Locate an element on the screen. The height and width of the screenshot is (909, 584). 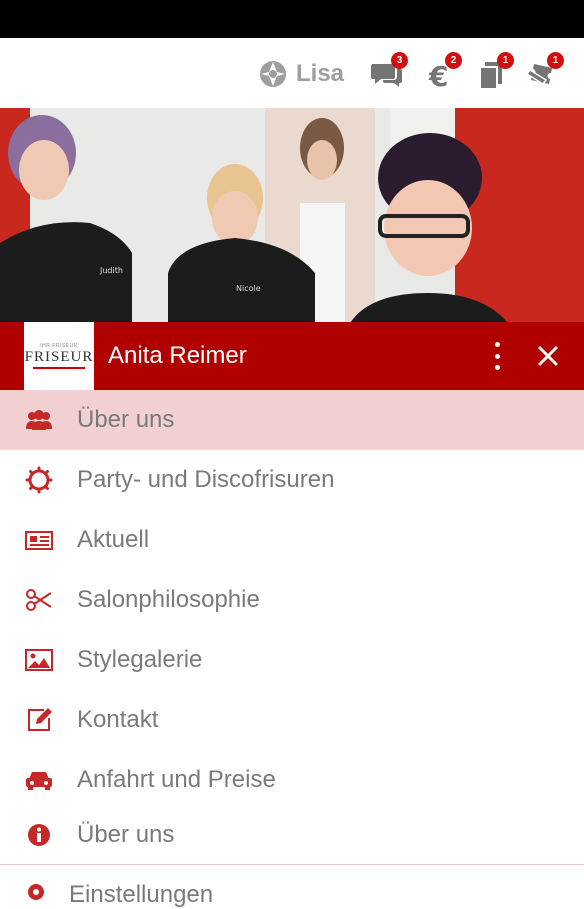
menu-item-label: Anfahrt und Preise is located at coordinates (176, 779).